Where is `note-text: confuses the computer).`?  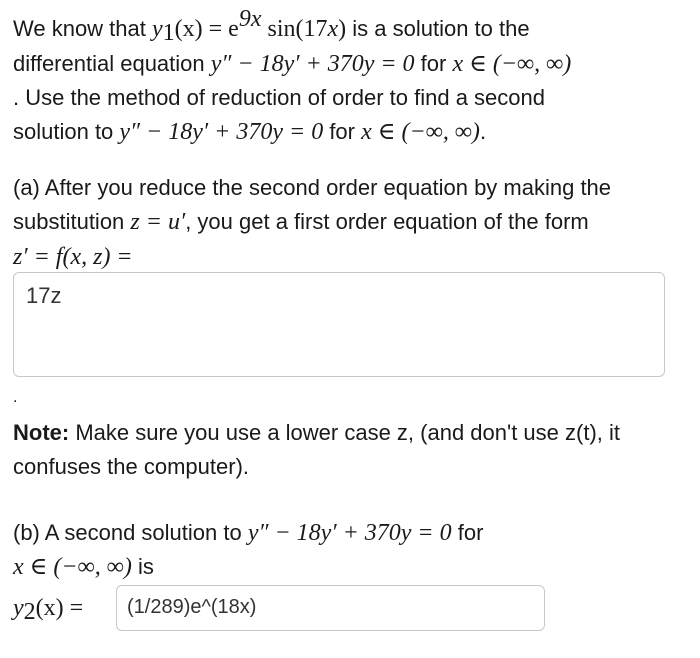
note-text: confuses the computer). is located at coordinates (131, 466).